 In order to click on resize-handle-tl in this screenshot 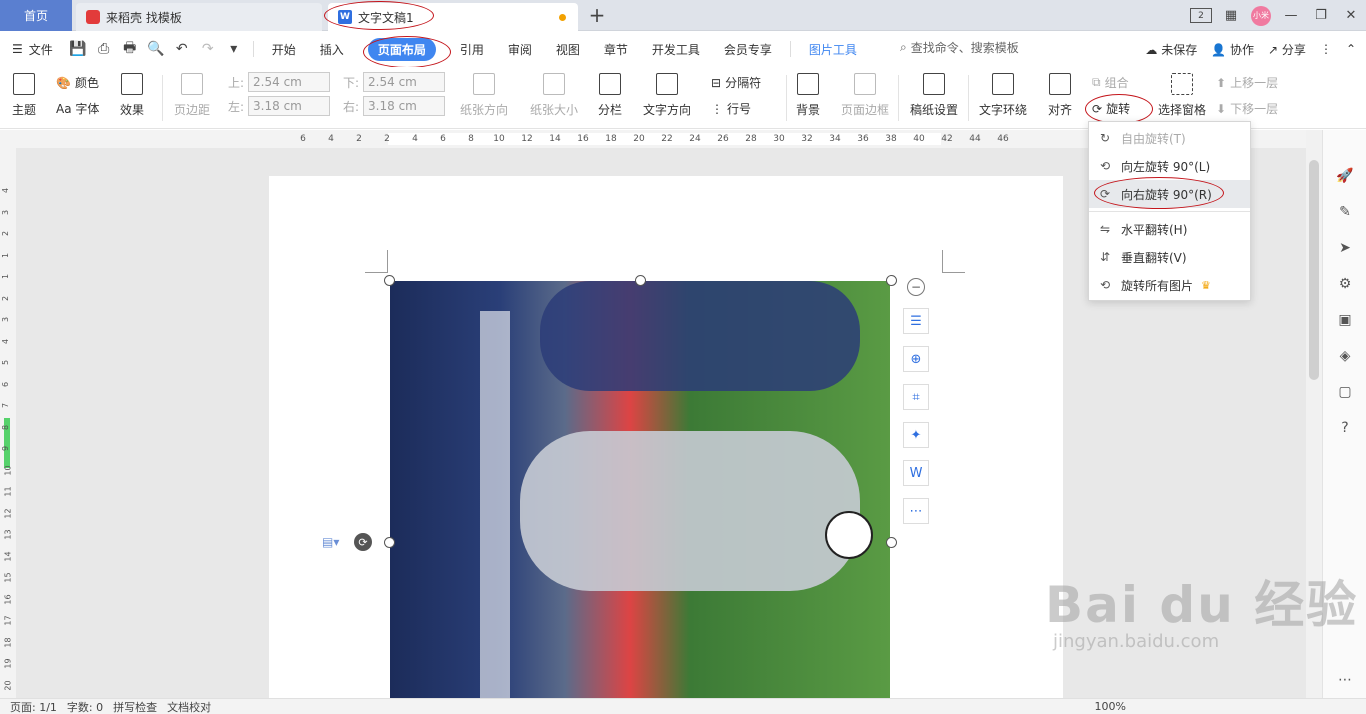, I will do `click(389, 280)`.